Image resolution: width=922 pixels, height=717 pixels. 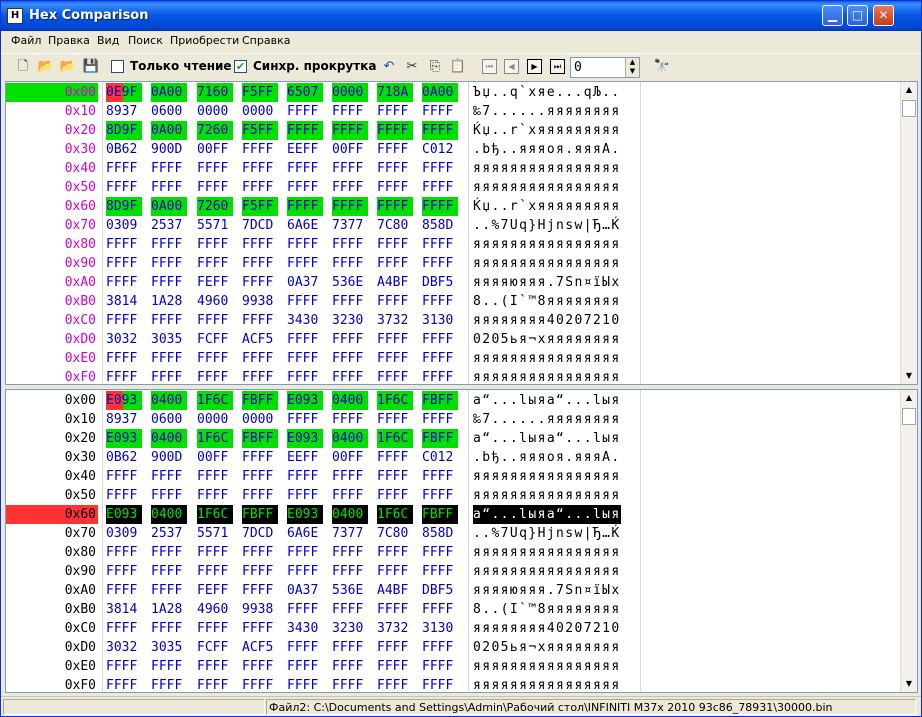 I want to click on hex-word: EEFF, so click(x=305, y=457).